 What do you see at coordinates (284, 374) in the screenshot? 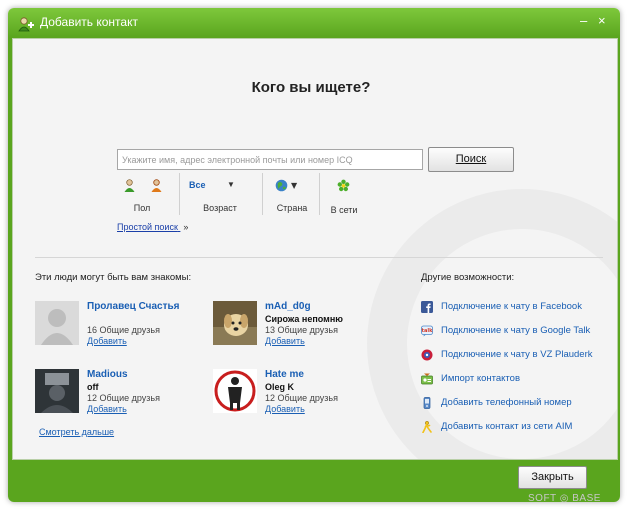
I see `contact-name: Hate me` at bounding box center [284, 374].